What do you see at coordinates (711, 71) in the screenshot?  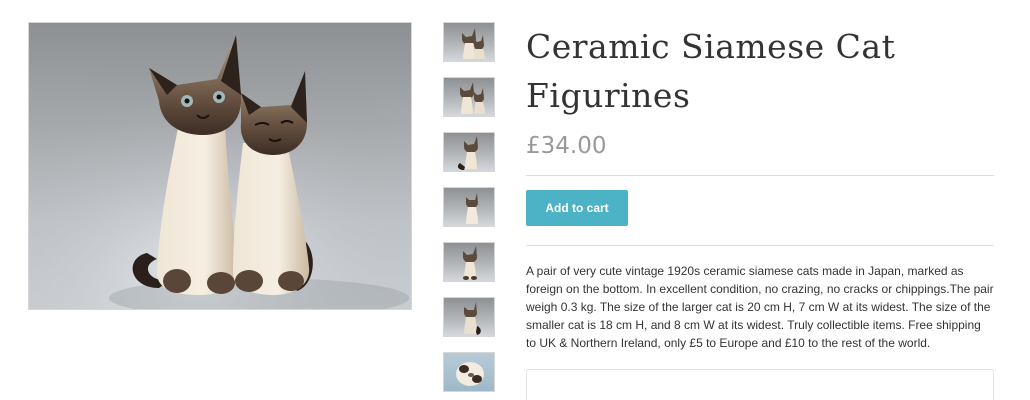 I see `product-title: Ceramic Siamese Cat Figurines` at bounding box center [711, 71].